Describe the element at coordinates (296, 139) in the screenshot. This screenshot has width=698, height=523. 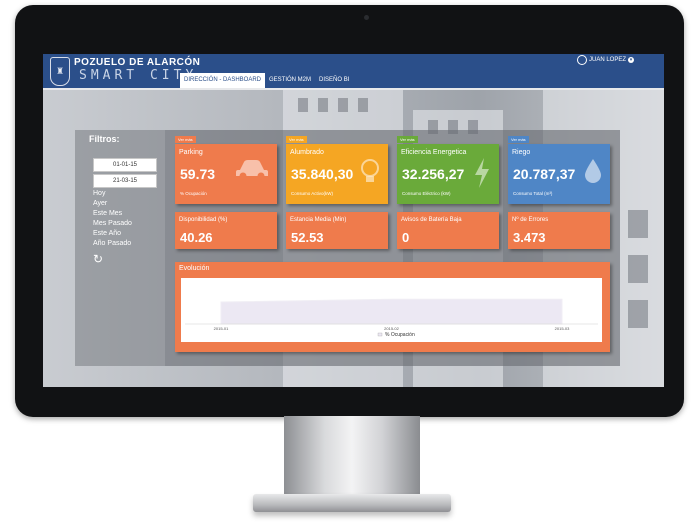
I see `ver-mas-alumbrado: Ver más` at that location.